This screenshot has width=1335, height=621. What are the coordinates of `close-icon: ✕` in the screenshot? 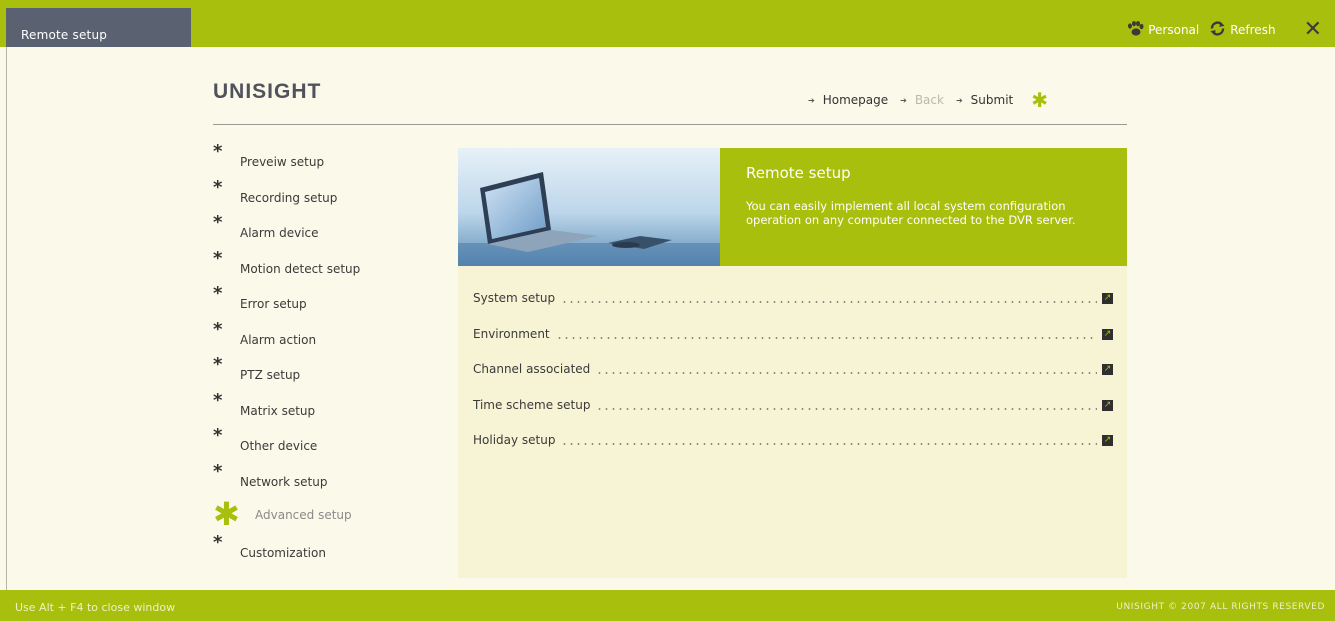 It's located at (1313, 30).